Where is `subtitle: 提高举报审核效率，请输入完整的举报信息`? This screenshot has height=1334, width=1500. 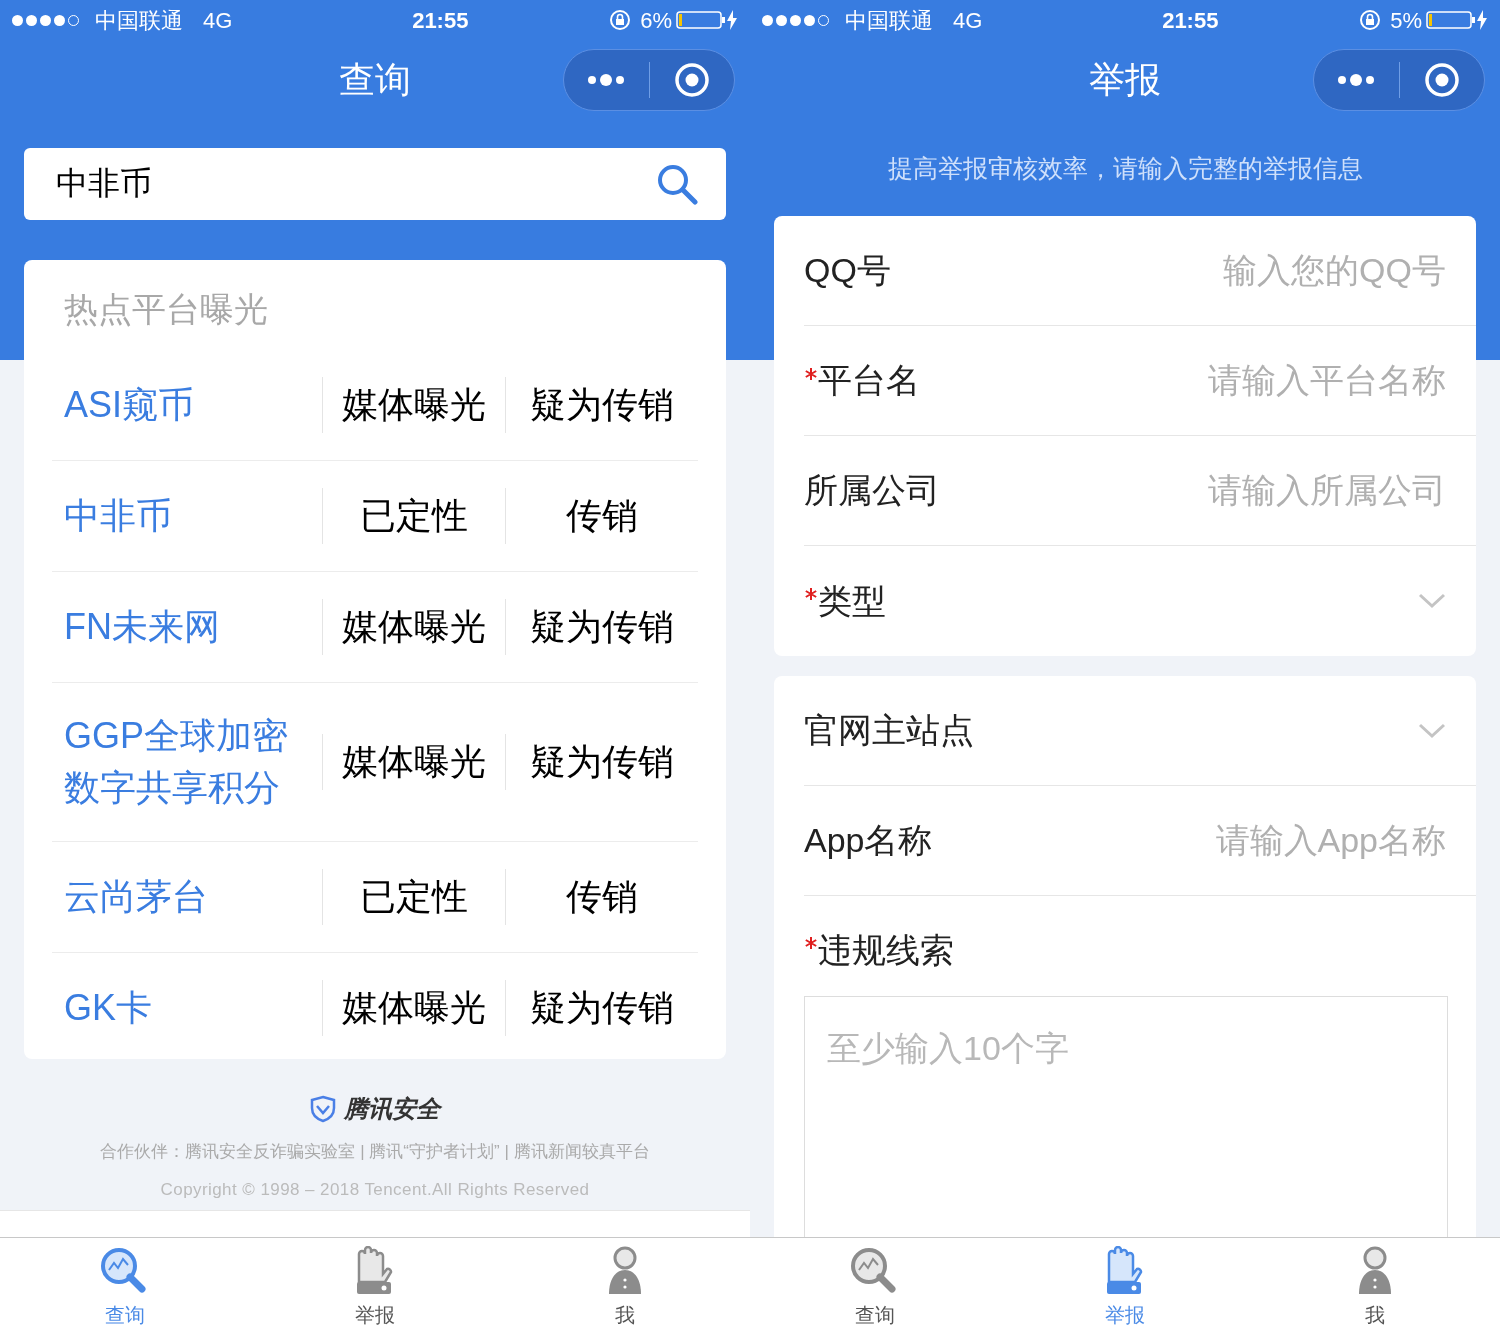
subtitle: 提高举报审核效率，请输入完整的举报信息 is located at coordinates (1125, 168).